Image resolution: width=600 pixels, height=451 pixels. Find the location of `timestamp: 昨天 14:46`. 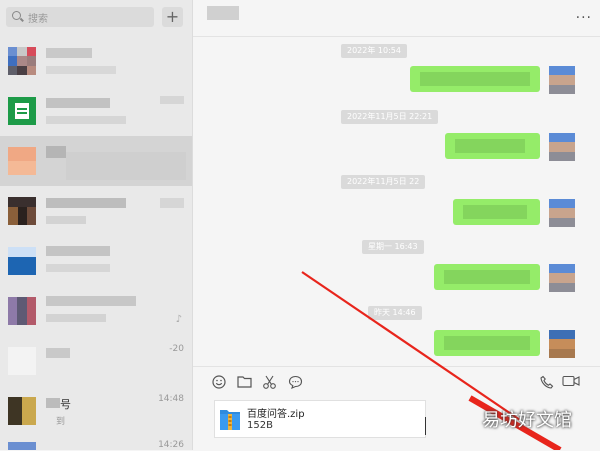

timestamp: 昨天 14:46 is located at coordinates (395, 313).